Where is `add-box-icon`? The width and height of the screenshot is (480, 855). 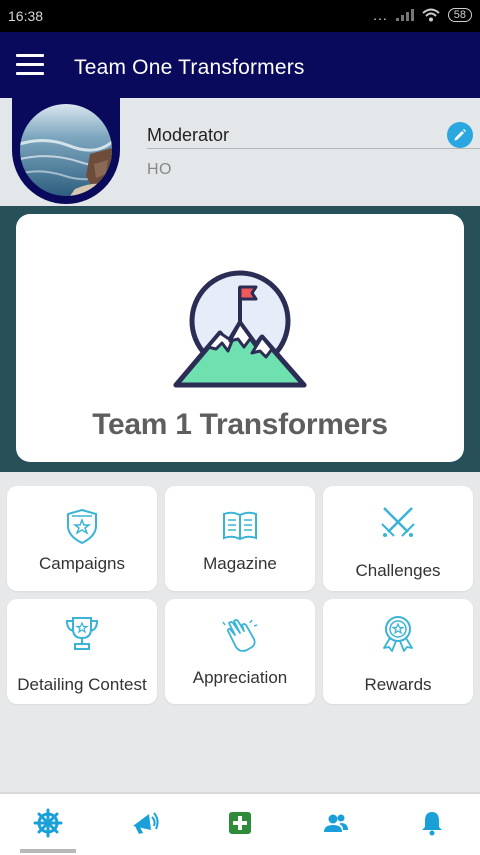
add-box-icon is located at coordinates (240, 823).